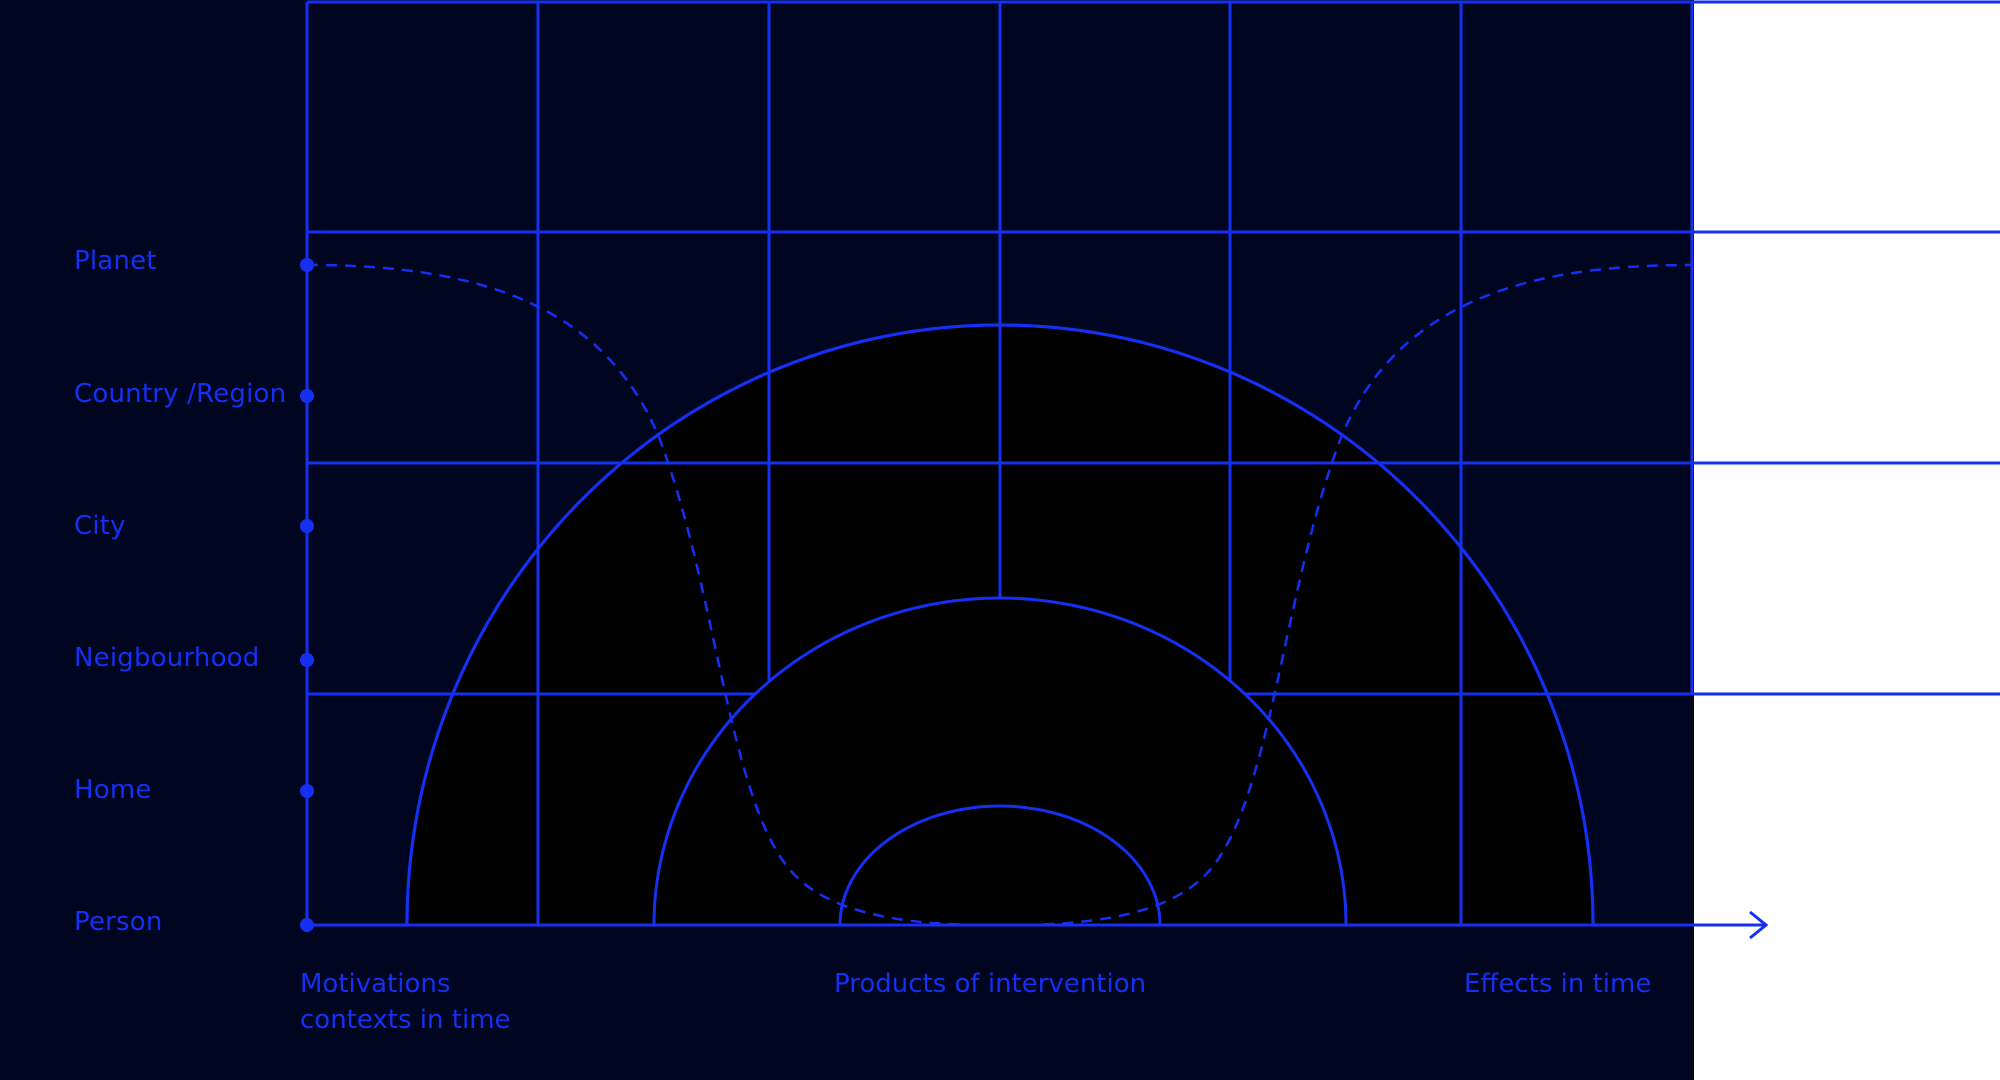 The image size is (2000, 1080). I want to click on dot-marker-country, so click(307, 396).